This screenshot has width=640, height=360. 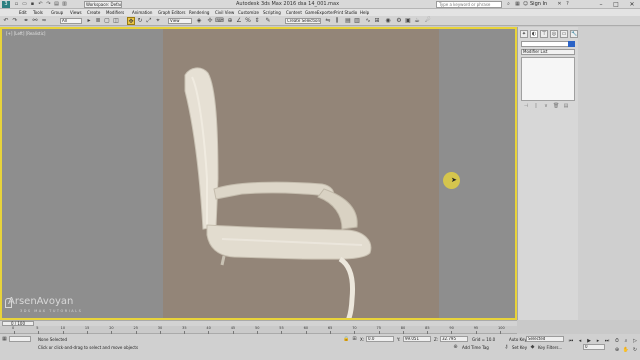 I want to click on zoom-extents-icon: ⊕, so click(x=617, y=350).